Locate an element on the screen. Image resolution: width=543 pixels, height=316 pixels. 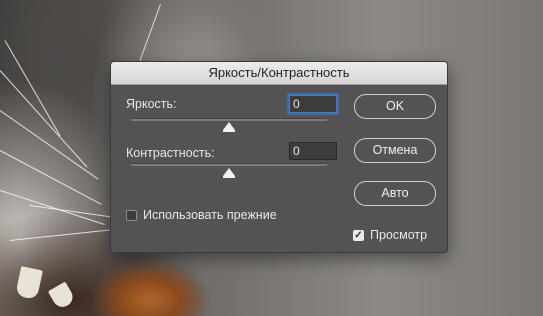
use-legacy-label: Использовать прежние is located at coordinates (210, 215).